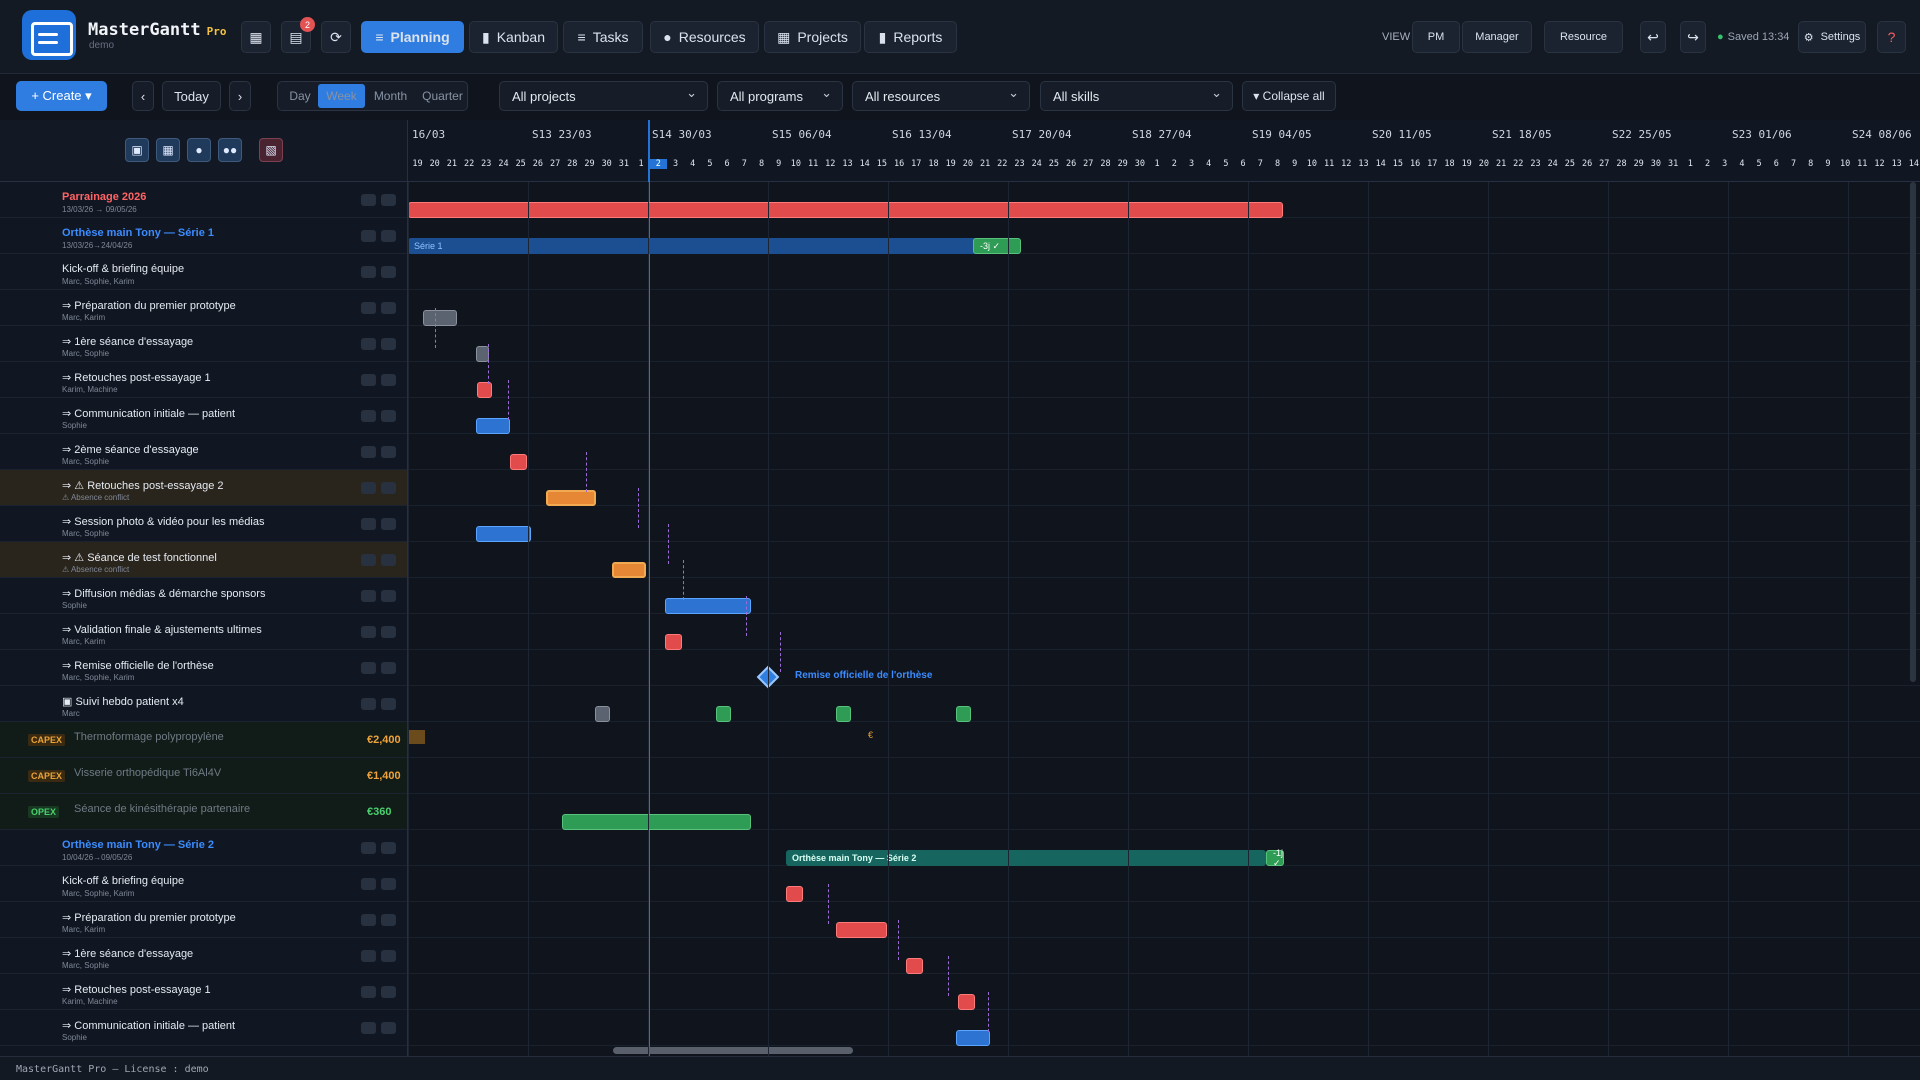  What do you see at coordinates (203, 1028) in the screenshot?
I see `task-row: ⇒ Communication initiale — patient Sophie` at bounding box center [203, 1028].